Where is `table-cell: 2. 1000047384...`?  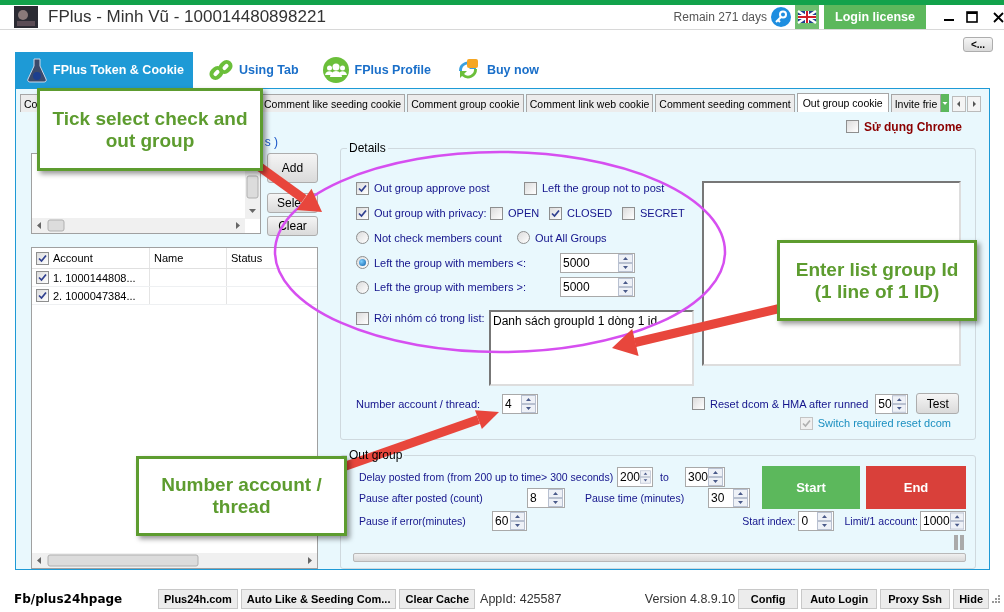 table-cell: 2. 1000047384... is located at coordinates (94, 295).